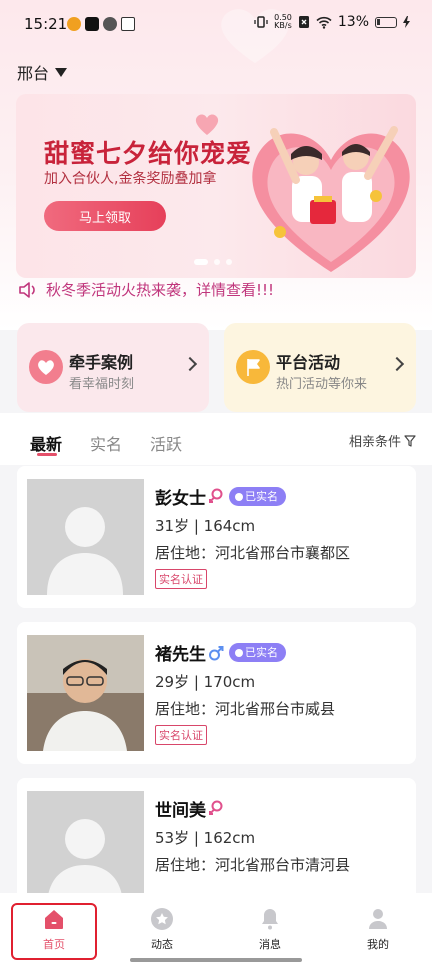 Image resolution: width=432 pixels, height=964 pixels. Describe the element at coordinates (201, 262) in the screenshot. I see `pagination-dot-active` at that location.